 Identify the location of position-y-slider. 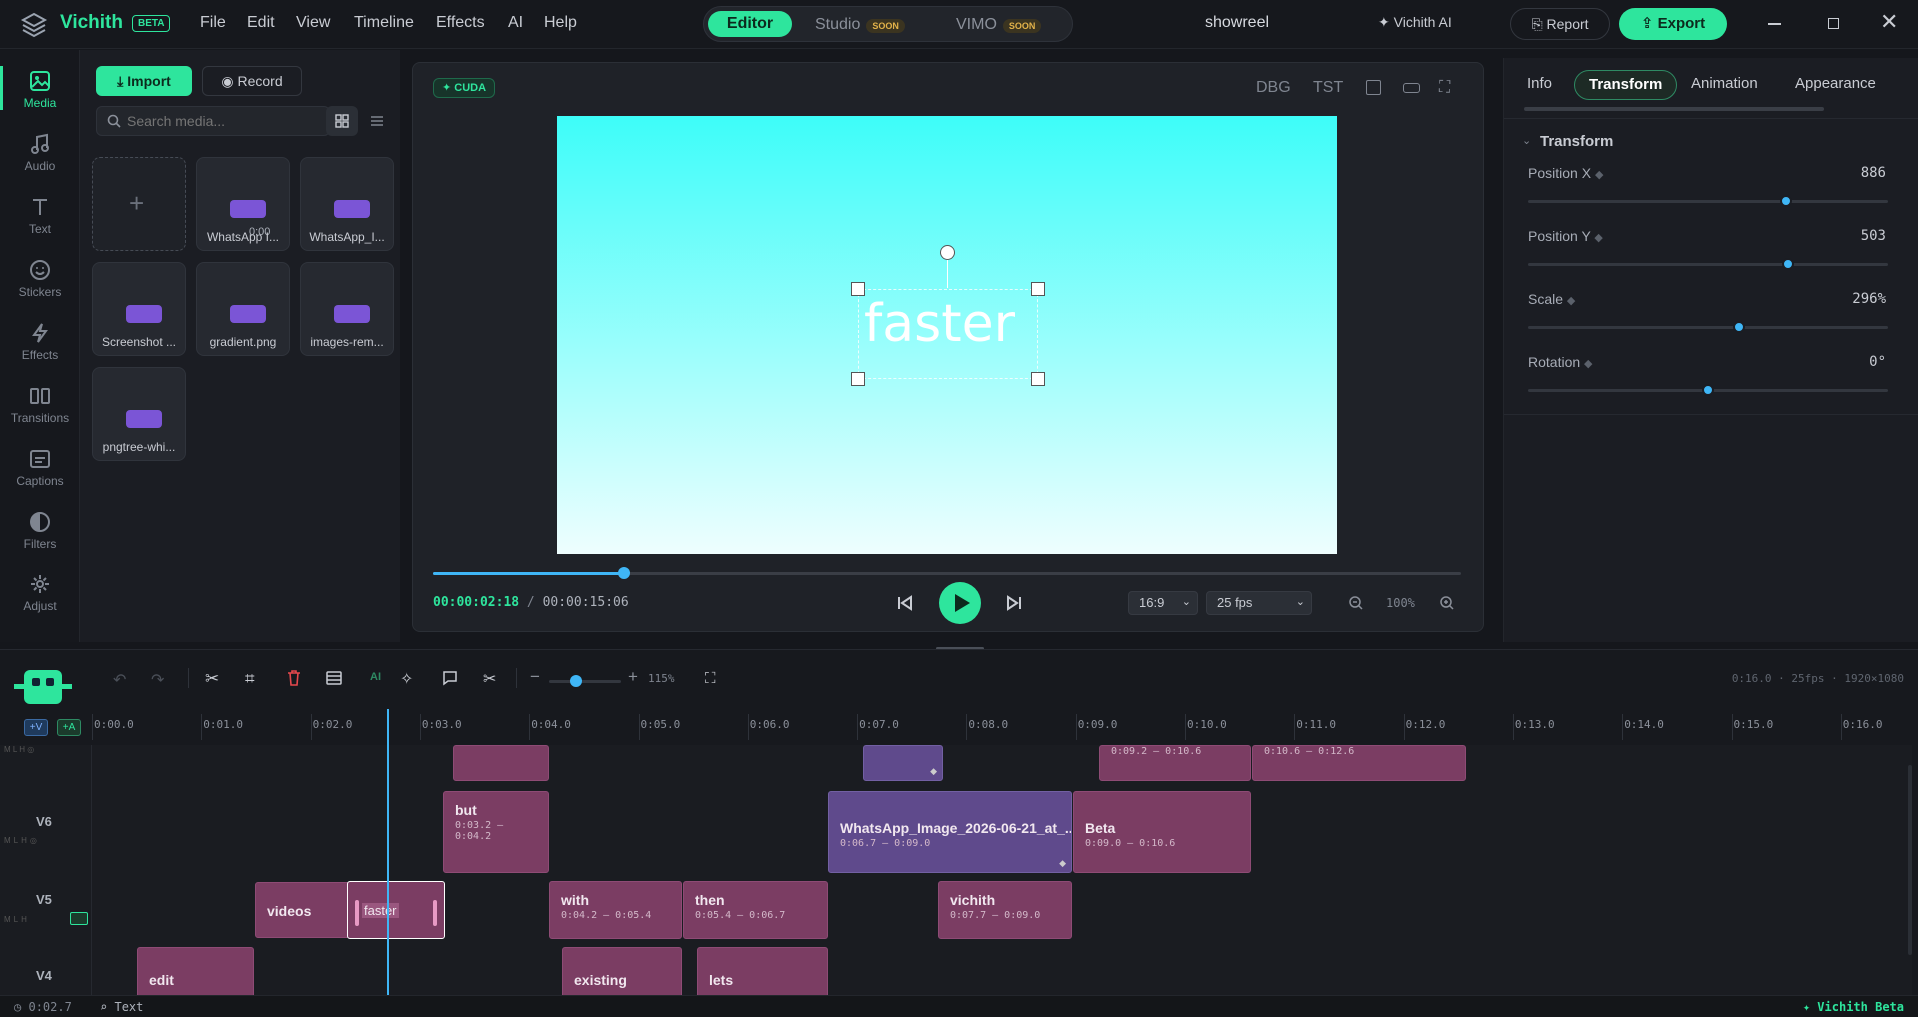
(1708, 264).